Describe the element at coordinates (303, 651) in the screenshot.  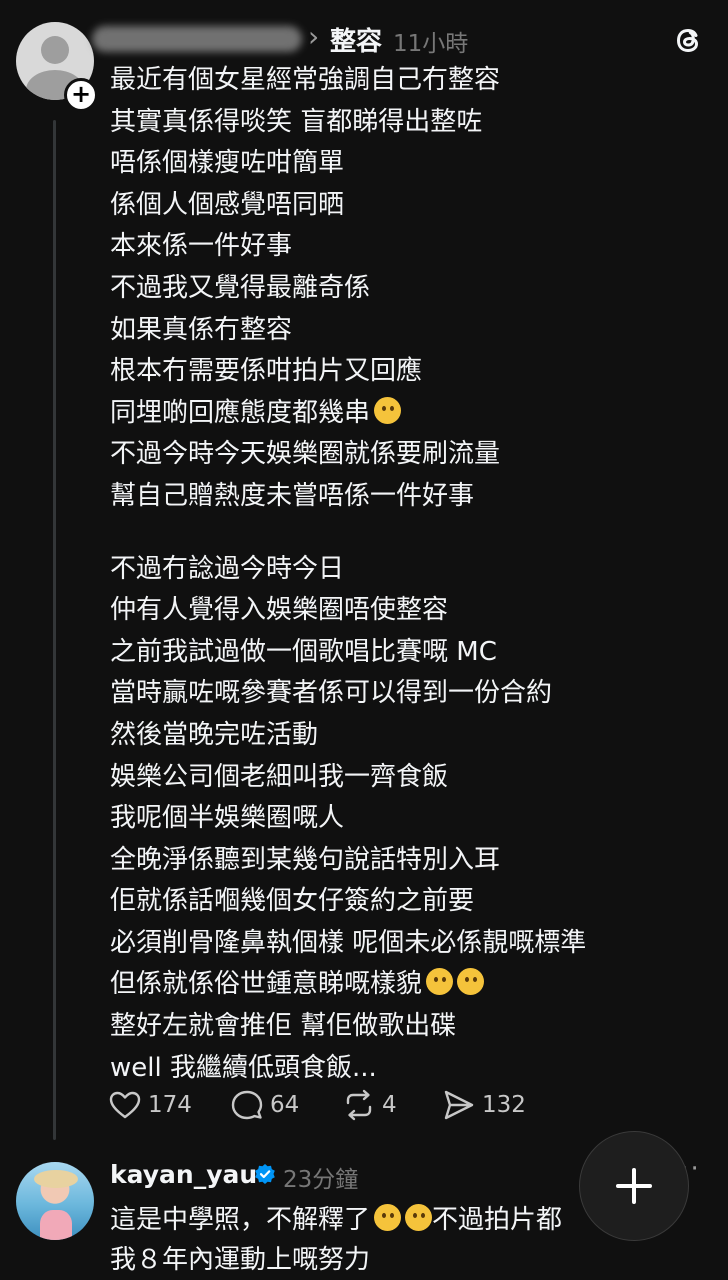
I see `post-line: 之前我試過做一個歌唱比賽嘅 MC` at that location.